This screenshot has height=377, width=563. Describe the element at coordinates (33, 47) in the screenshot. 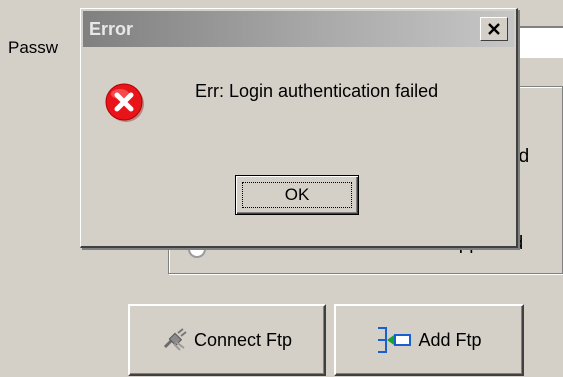

I see `password-label: Passw` at that location.